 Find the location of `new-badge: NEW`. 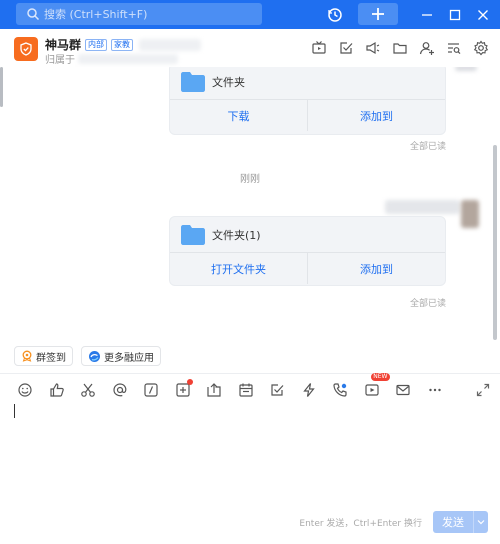

new-badge: NEW is located at coordinates (380, 377).